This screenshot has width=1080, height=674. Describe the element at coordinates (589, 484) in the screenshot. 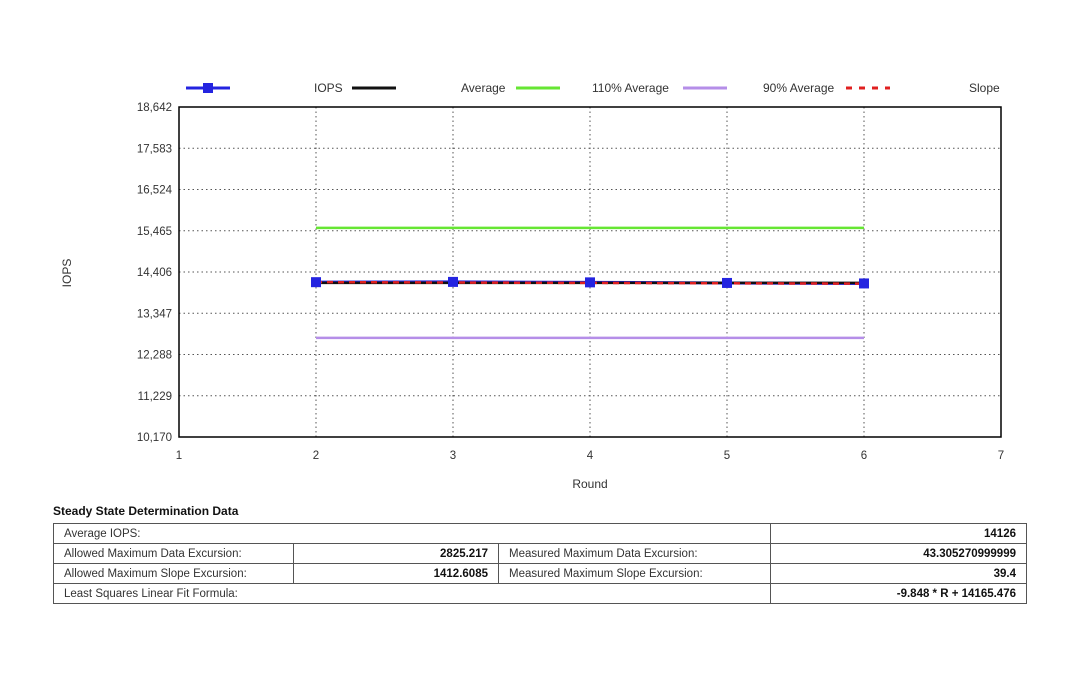

I see `x-axis-label: Round` at that location.